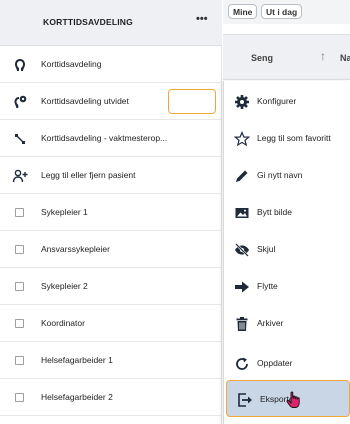 Image resolution: width=350 pixels, height=424 pixels. What do you see at coordinates (111, 64) in the screenshot?
I see `list-item-korttidsavdeling: Korttidsavdeling` at bounding box center [111, 64].